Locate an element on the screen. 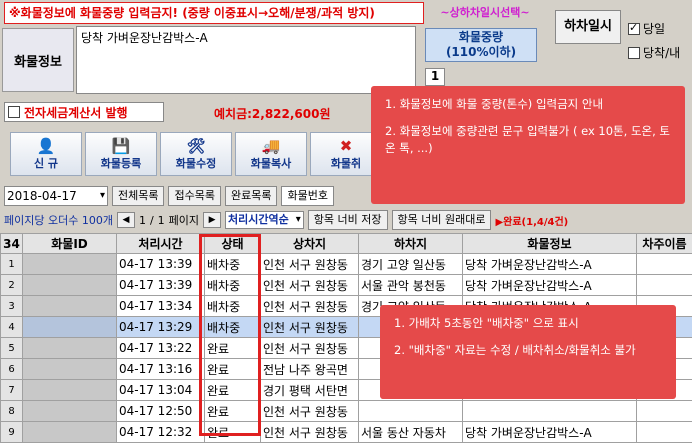 This screenshot has height=443, width=692. copy-cargo-label: 화물복사 is located at coordinates (271, 163).